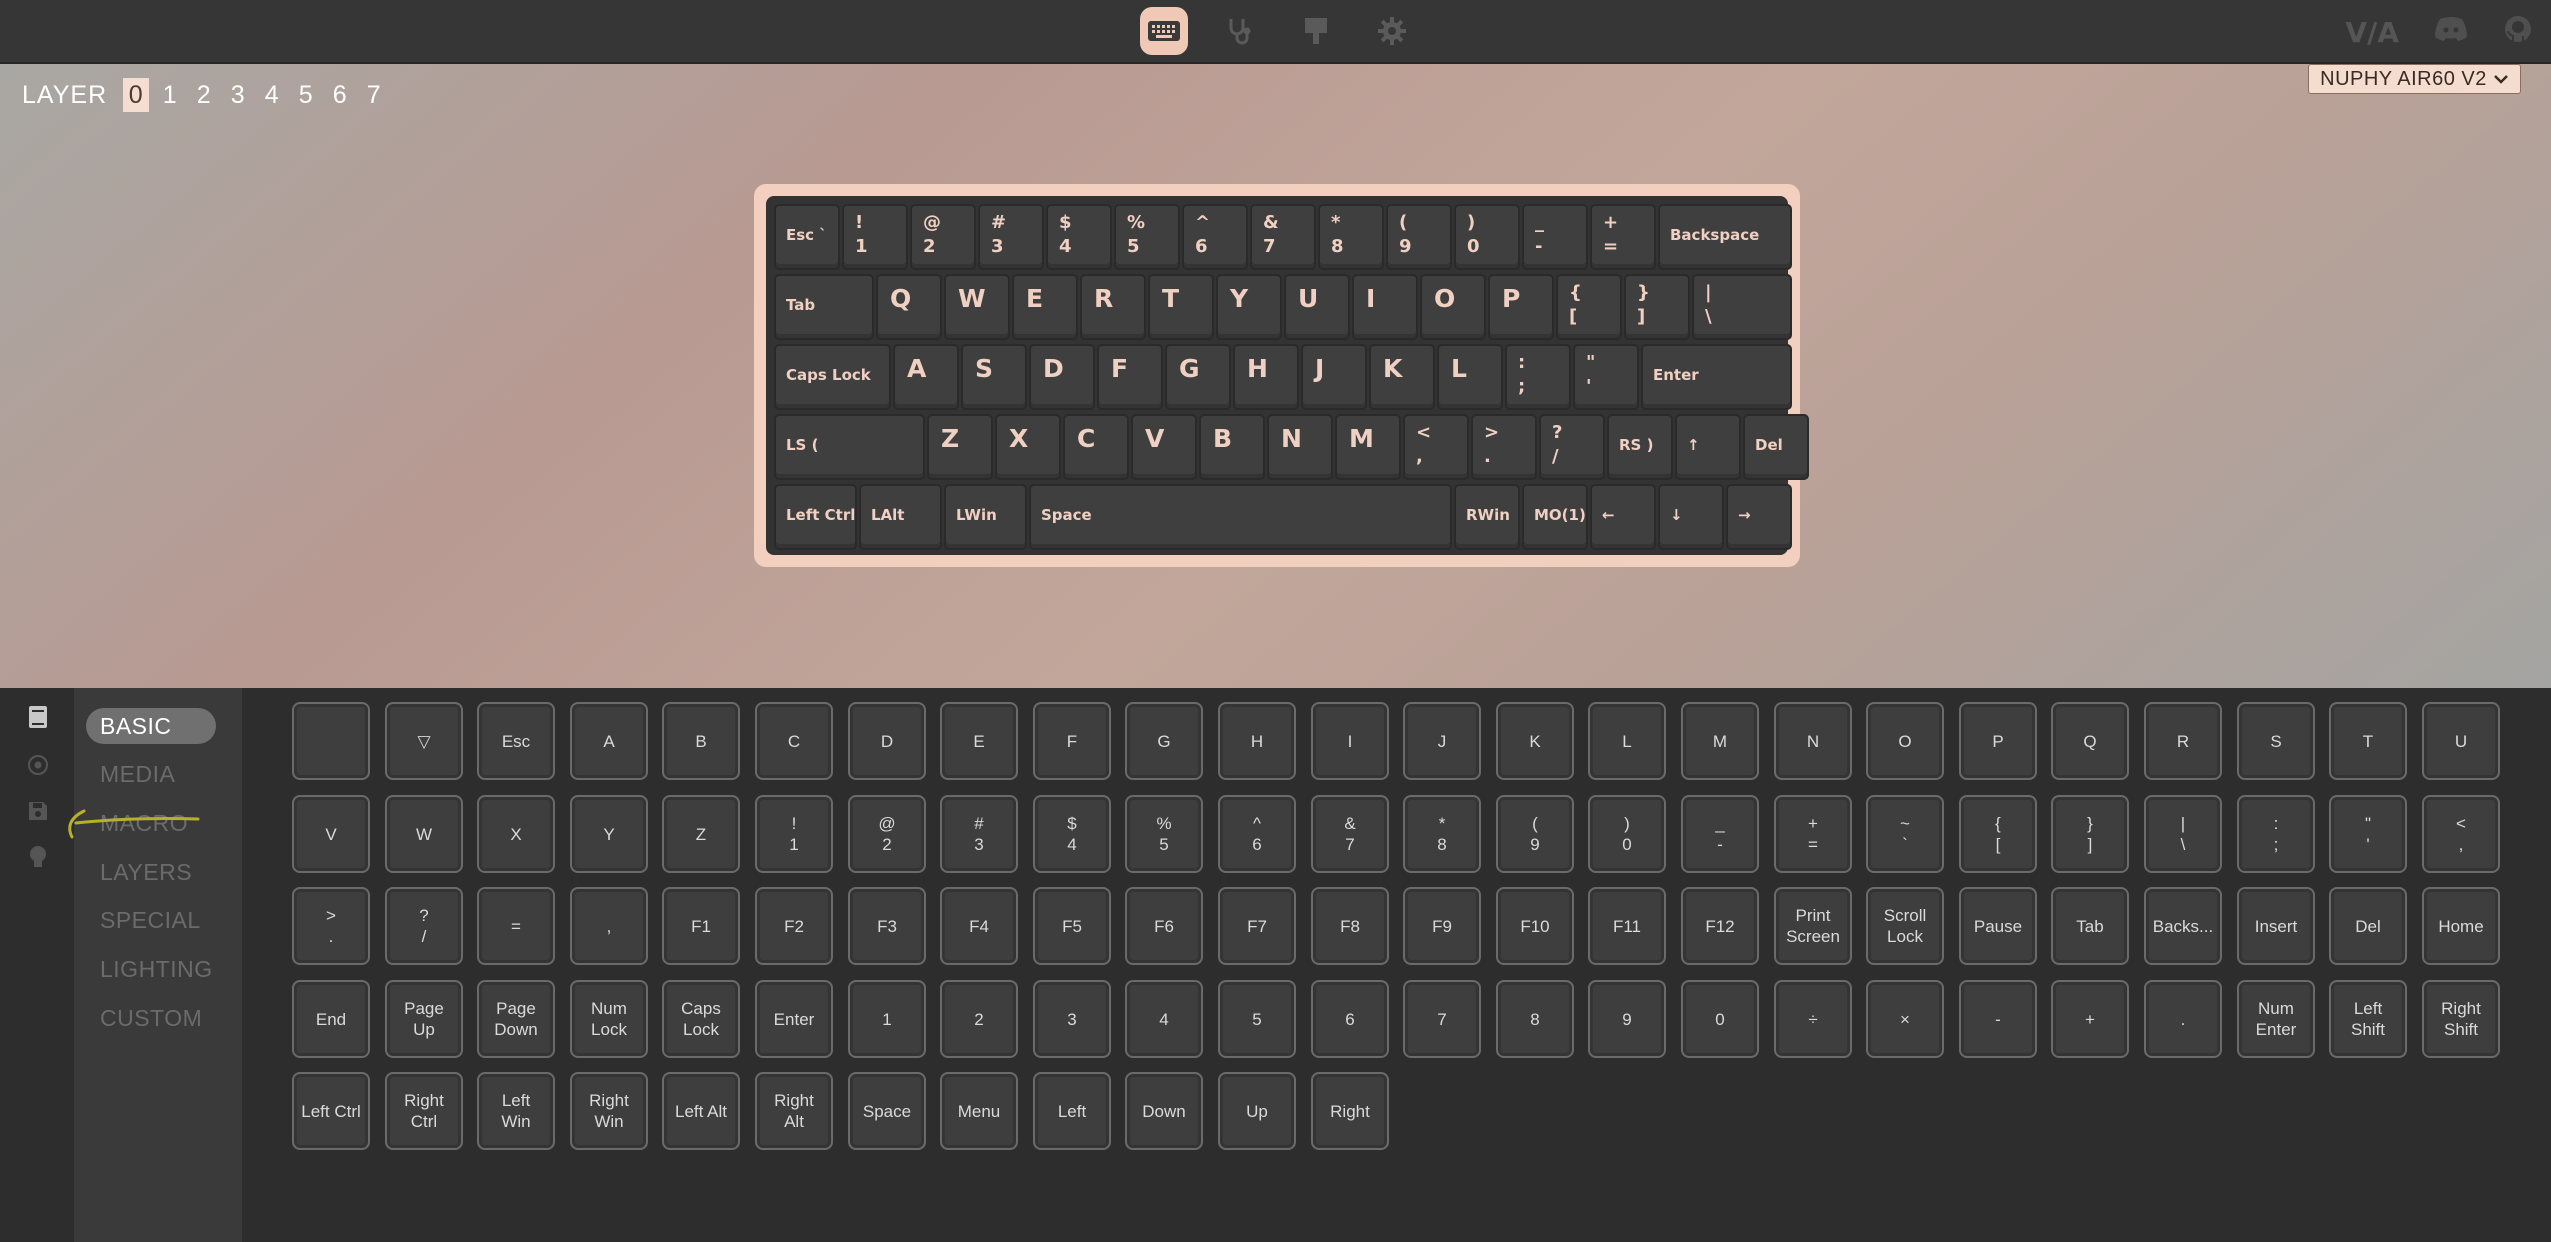 This screenshot has width=2551, height=1242. Describe the element at coordinates (1442, 741) in the screenshot. I see `keycode-button: J` at that location.